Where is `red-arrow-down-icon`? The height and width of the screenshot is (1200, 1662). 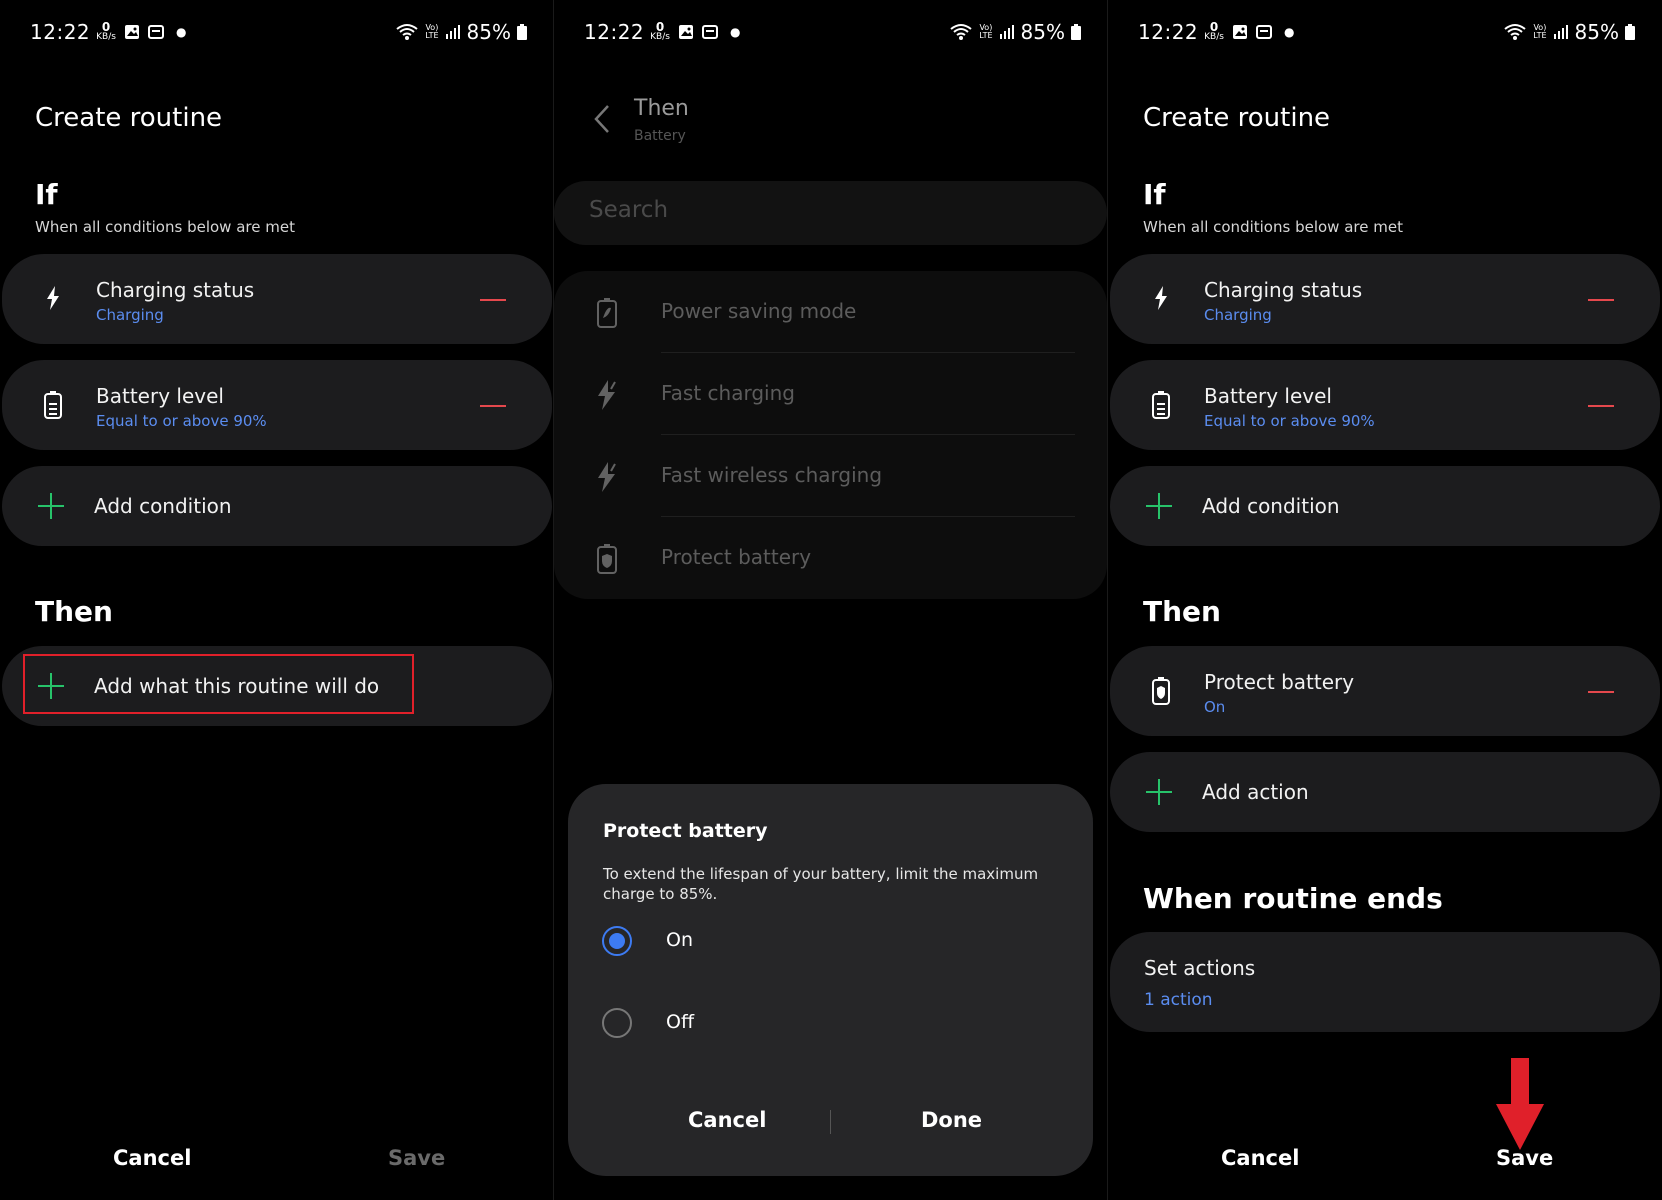 red-arrow-down-icon is located at coordinates (1520, 1104).